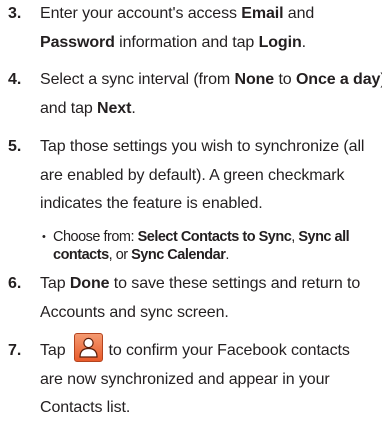  I want to click on step-number: 4., so click(15, 79).